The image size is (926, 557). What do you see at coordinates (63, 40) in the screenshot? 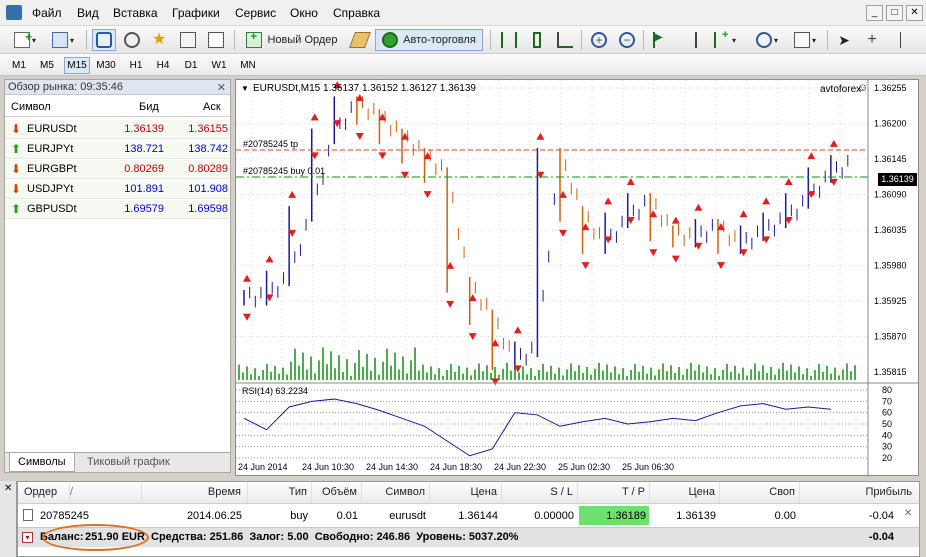
I see `profiles-button: ▾` at bounding box center [63, 40].